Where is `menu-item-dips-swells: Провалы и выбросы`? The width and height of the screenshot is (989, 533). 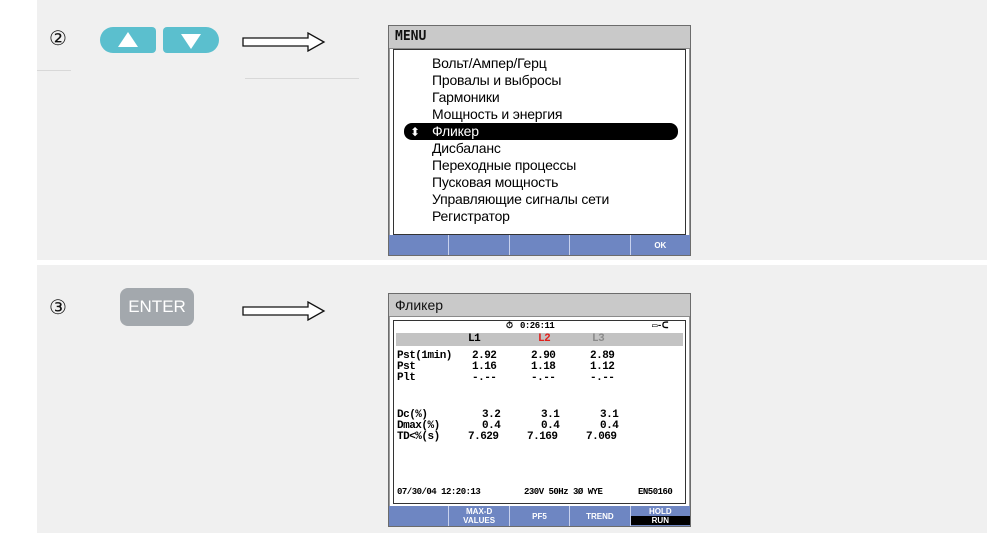
menu-item-dips-swells: Провалы и выбросы is located at coordinates (496, 80).